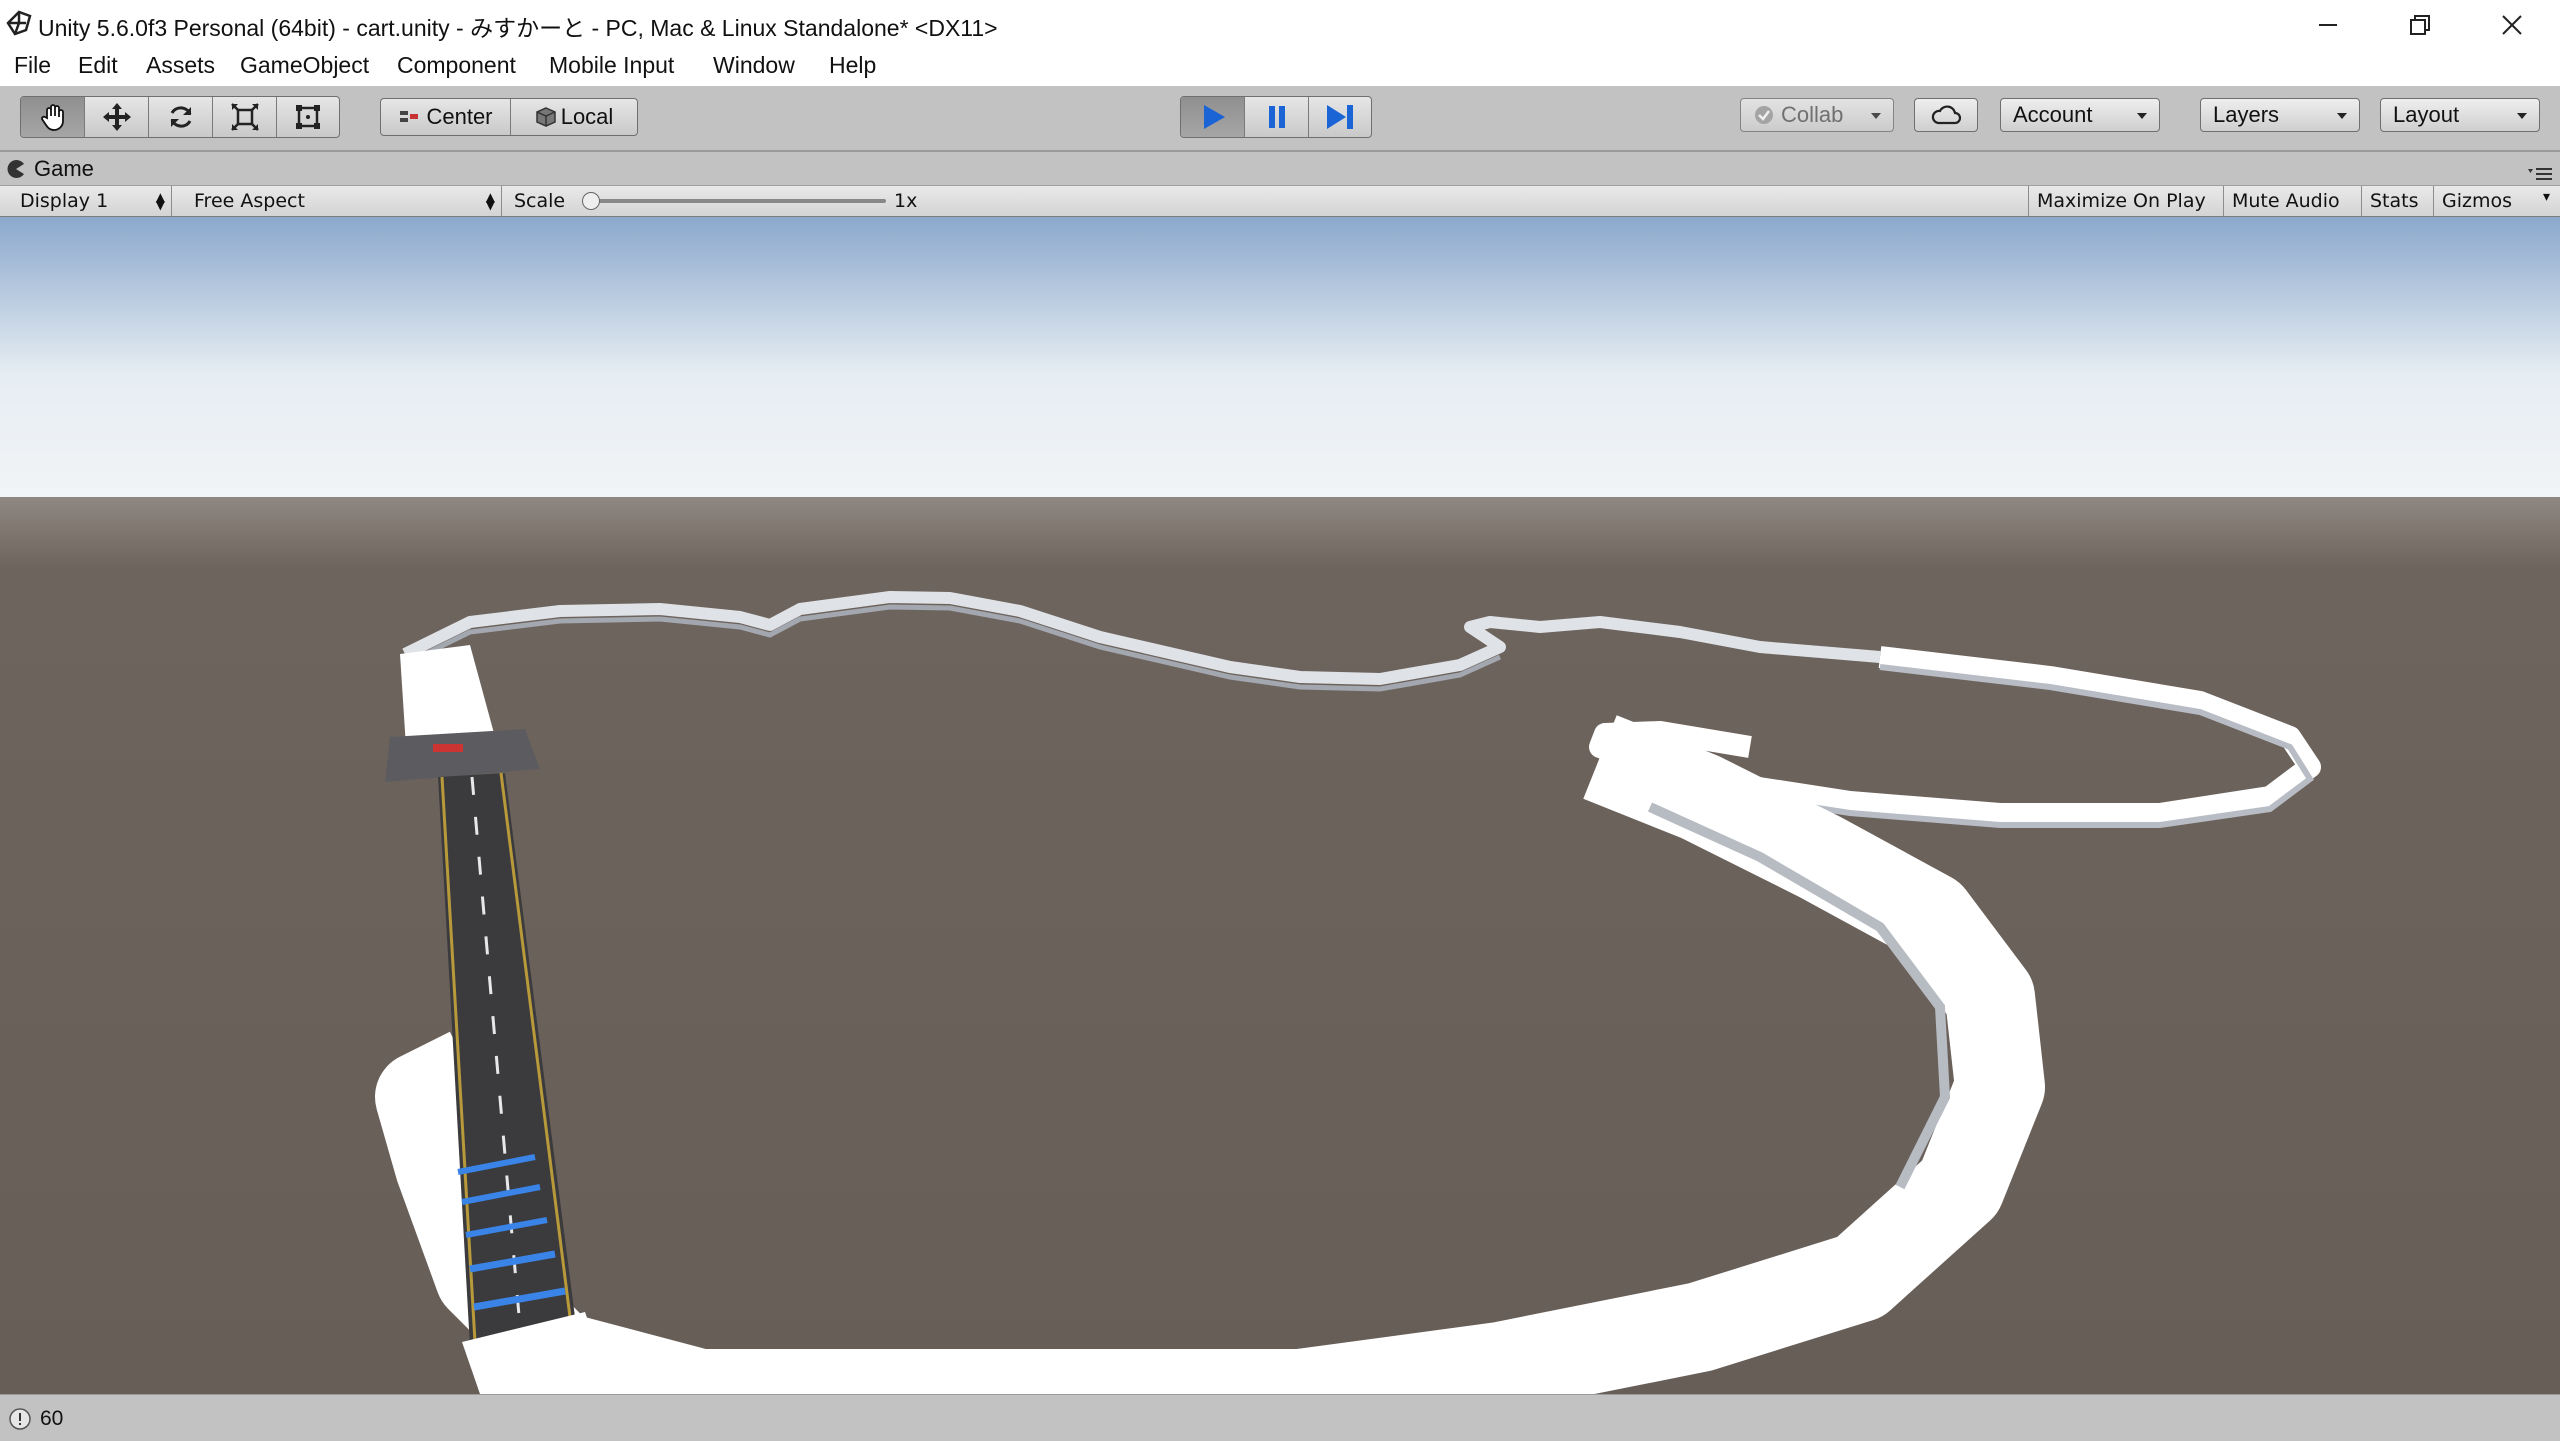 The height and width of the screenshot is (1441, 2560). I want to click on menu-assets: Assets, so click(180, 65).